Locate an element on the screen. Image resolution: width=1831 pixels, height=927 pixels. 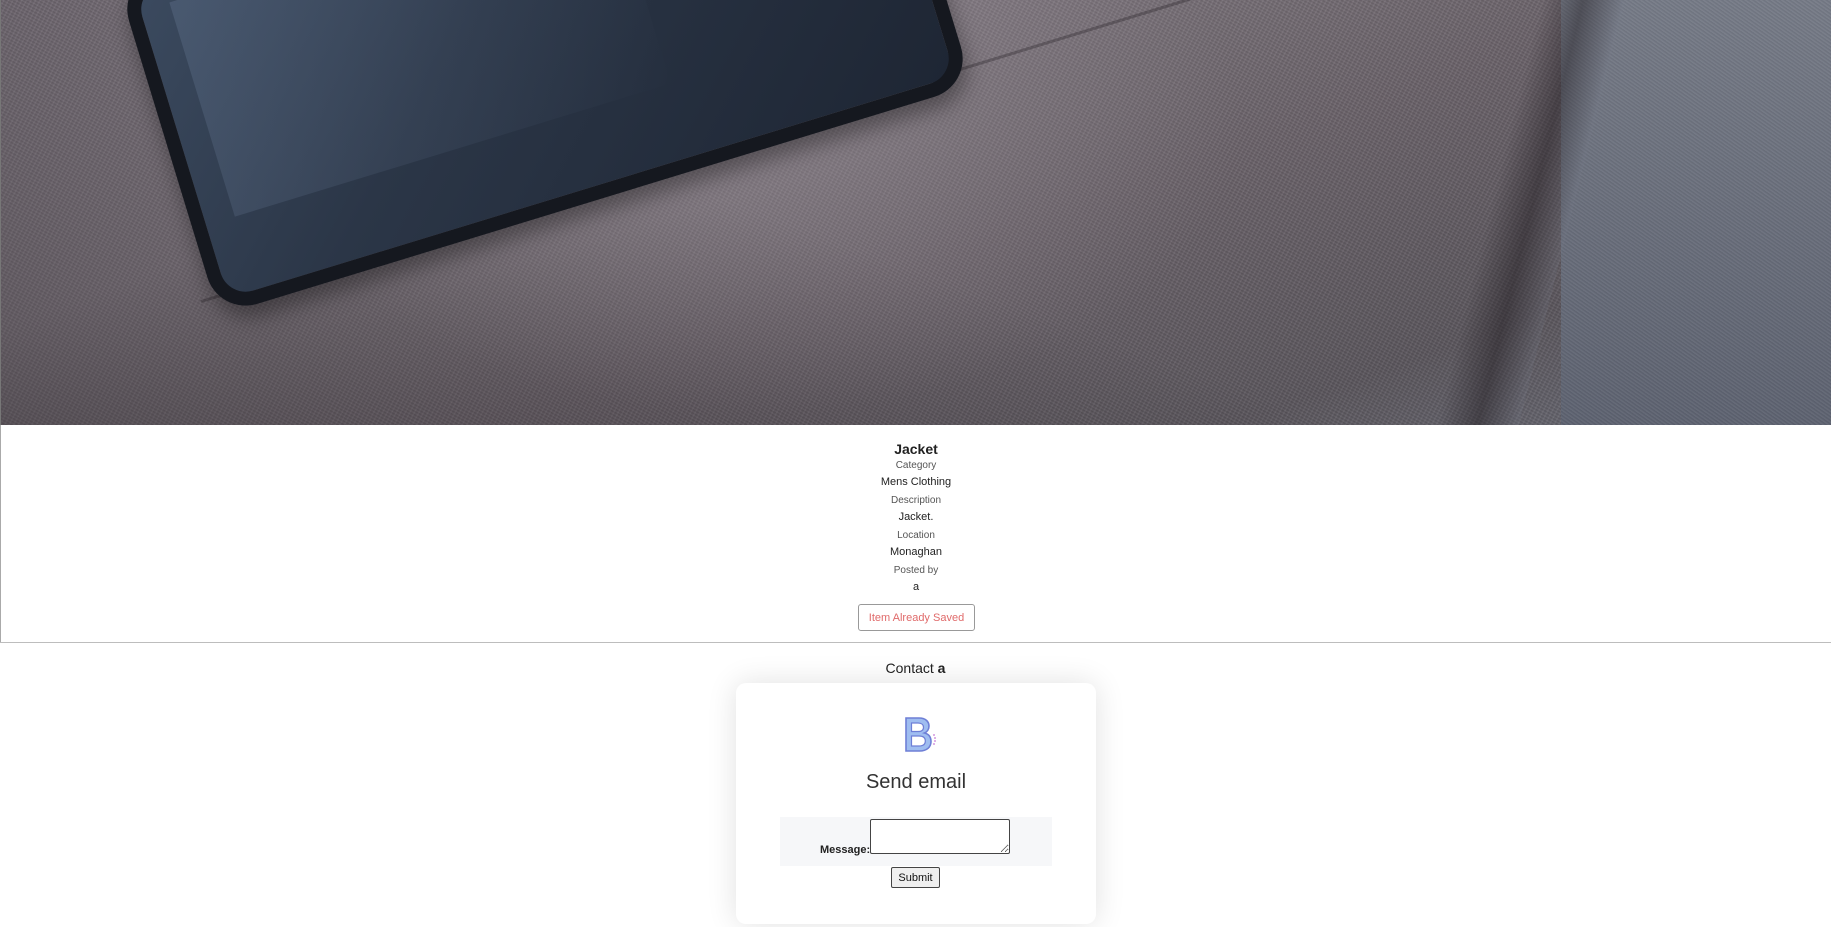
contact-heading-name: a is located at coordinates (941, 668).